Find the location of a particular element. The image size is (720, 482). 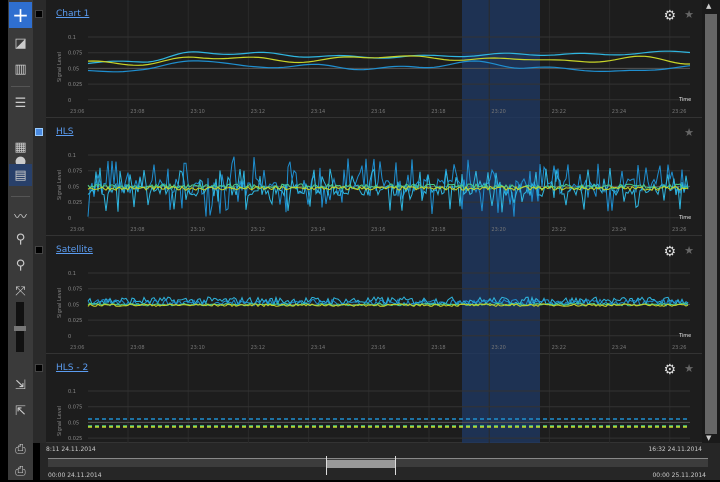

list-icon: ☰ is located at coordinates (20, 103).